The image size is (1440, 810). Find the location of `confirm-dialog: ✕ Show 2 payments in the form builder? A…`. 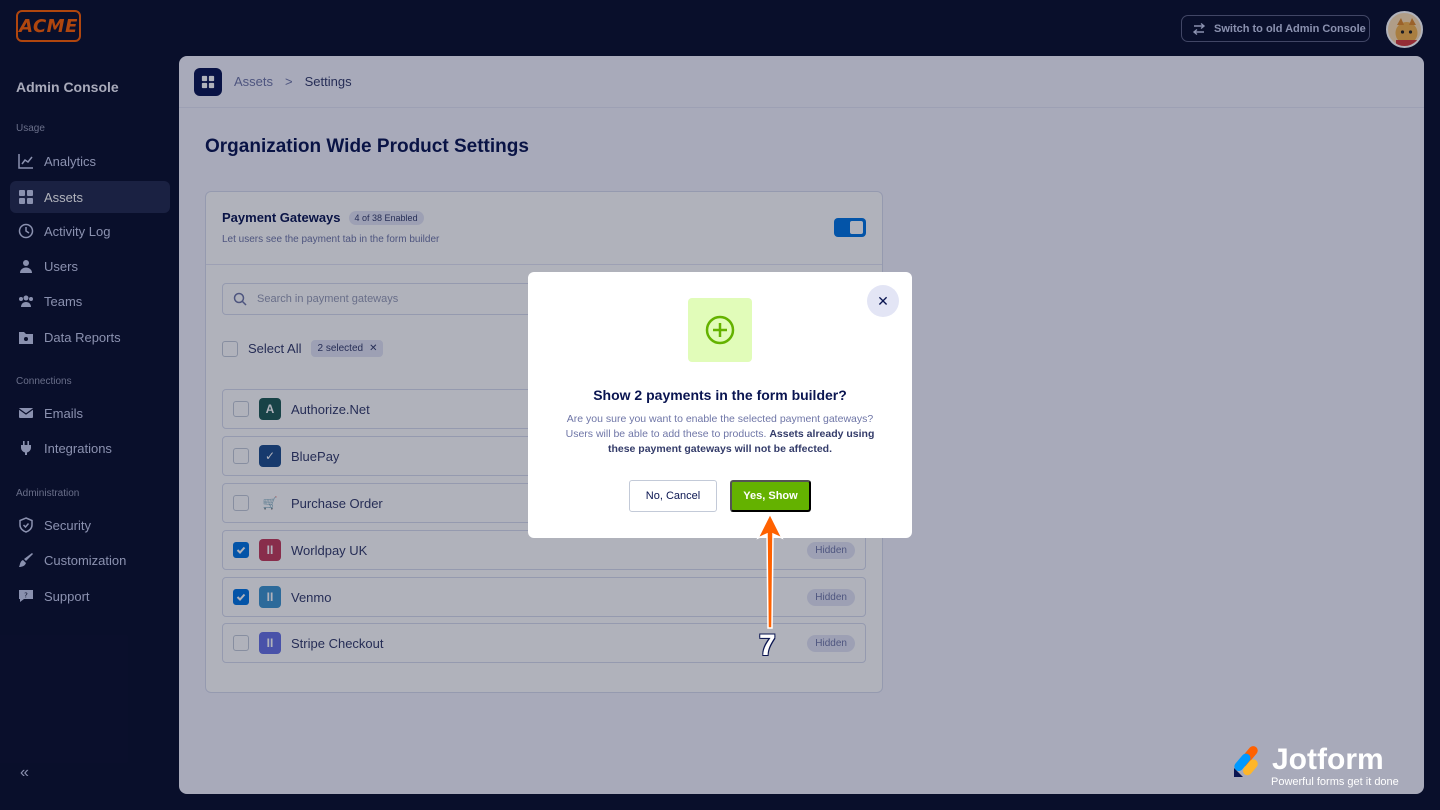

confirm-dialog: ✕ Show 2 payments in the form builder? A… is located at coordinates (720, 405).